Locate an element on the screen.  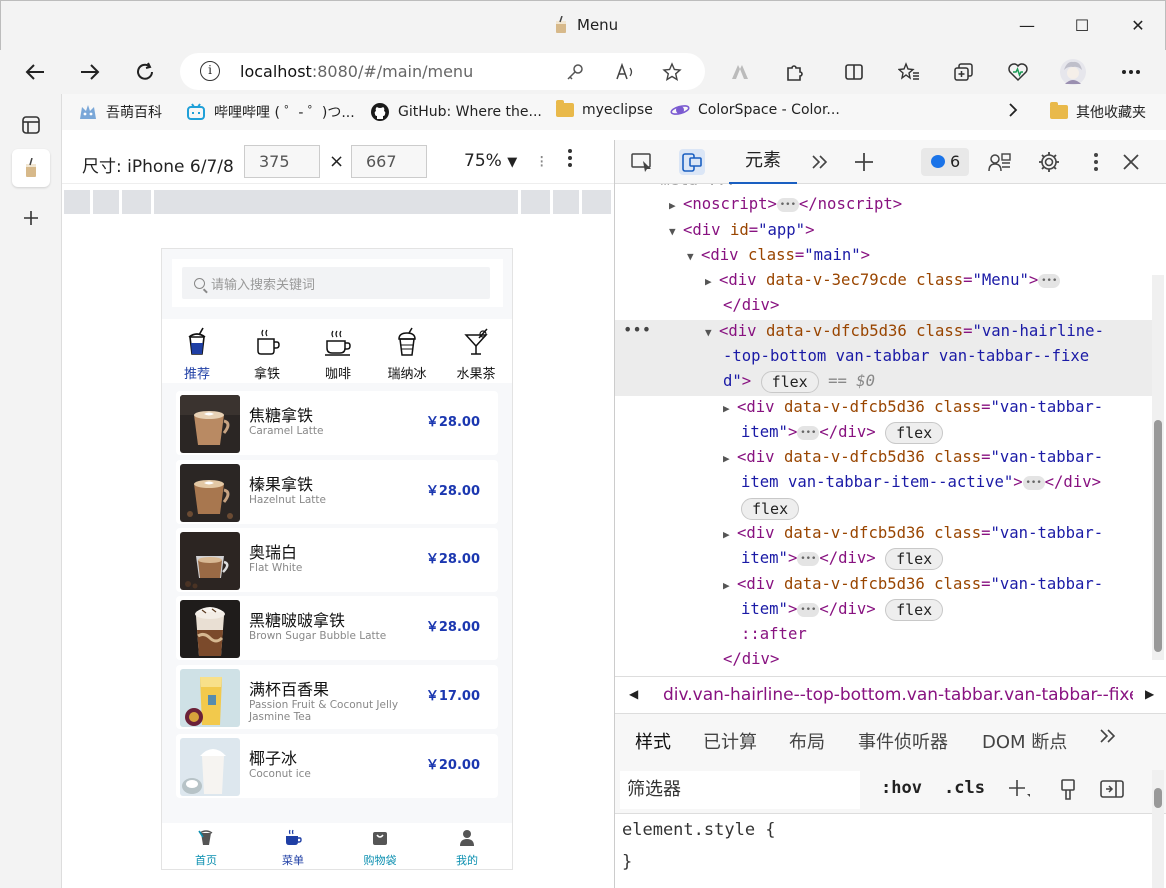
new-tab-icon is located at coordinates (31, 218).